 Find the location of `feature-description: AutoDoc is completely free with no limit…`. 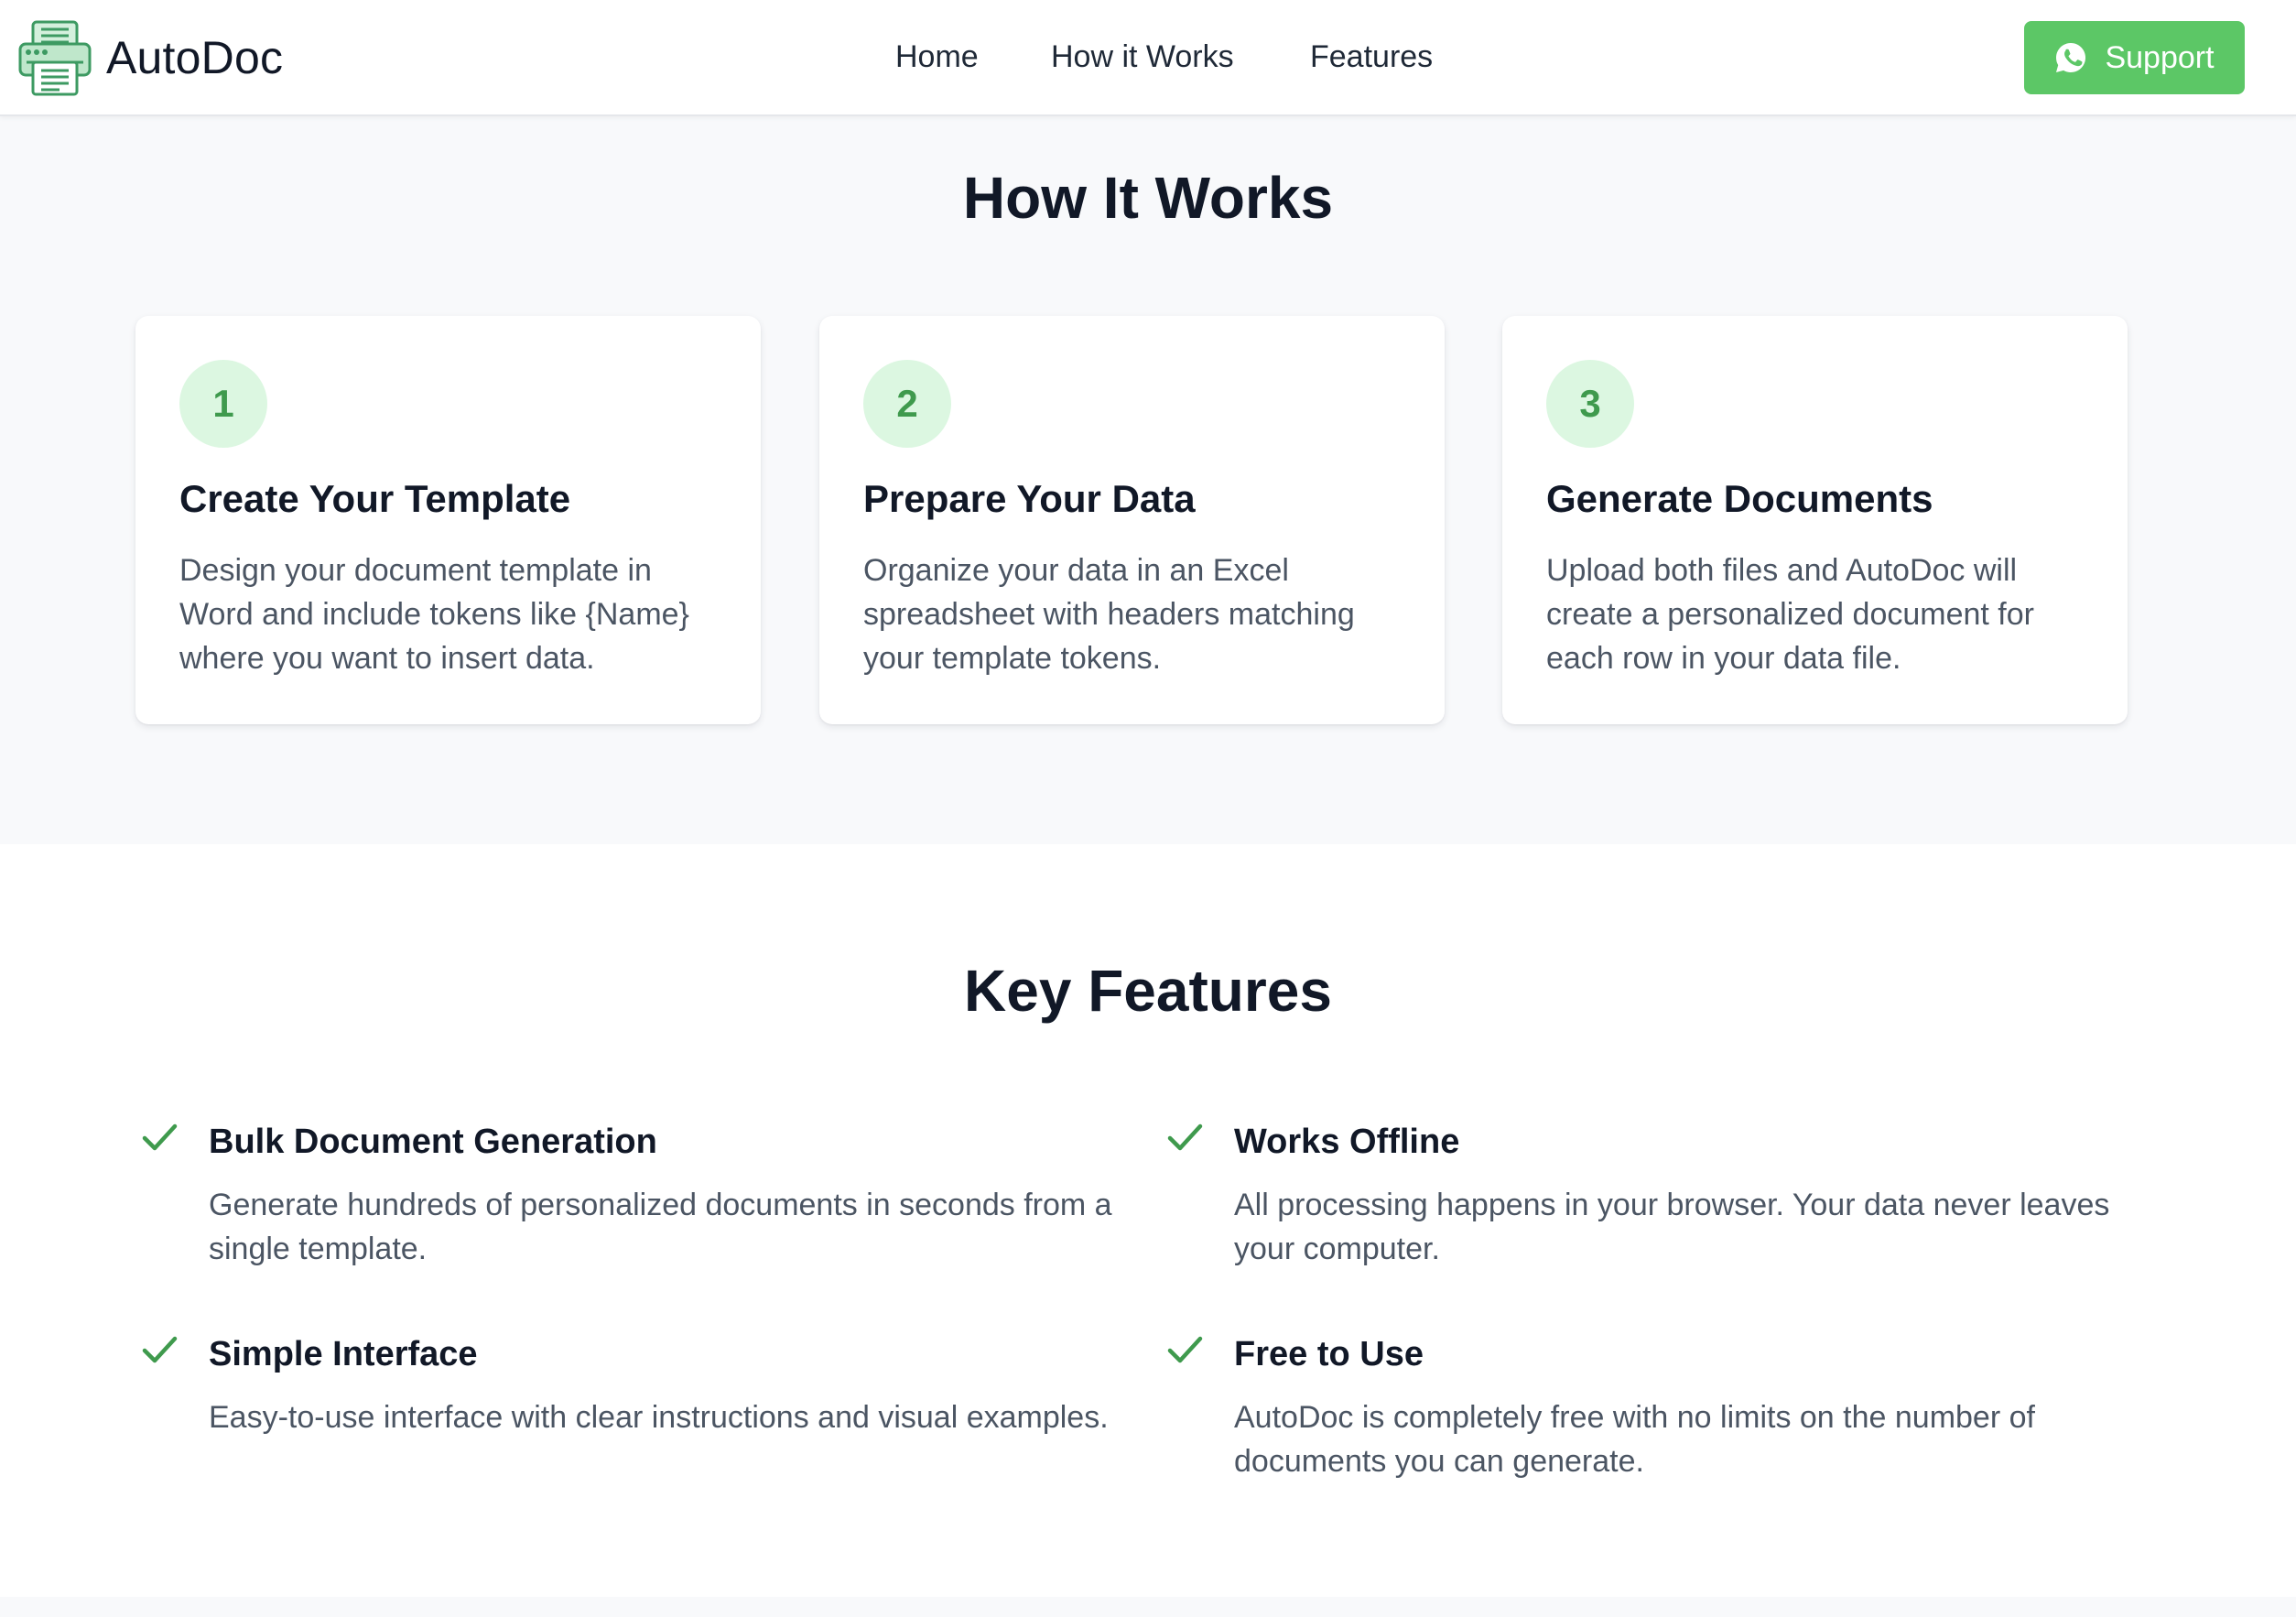

feature-description: AutoDoc is completely free with no limit… is located at coordinates (1635, 1439).